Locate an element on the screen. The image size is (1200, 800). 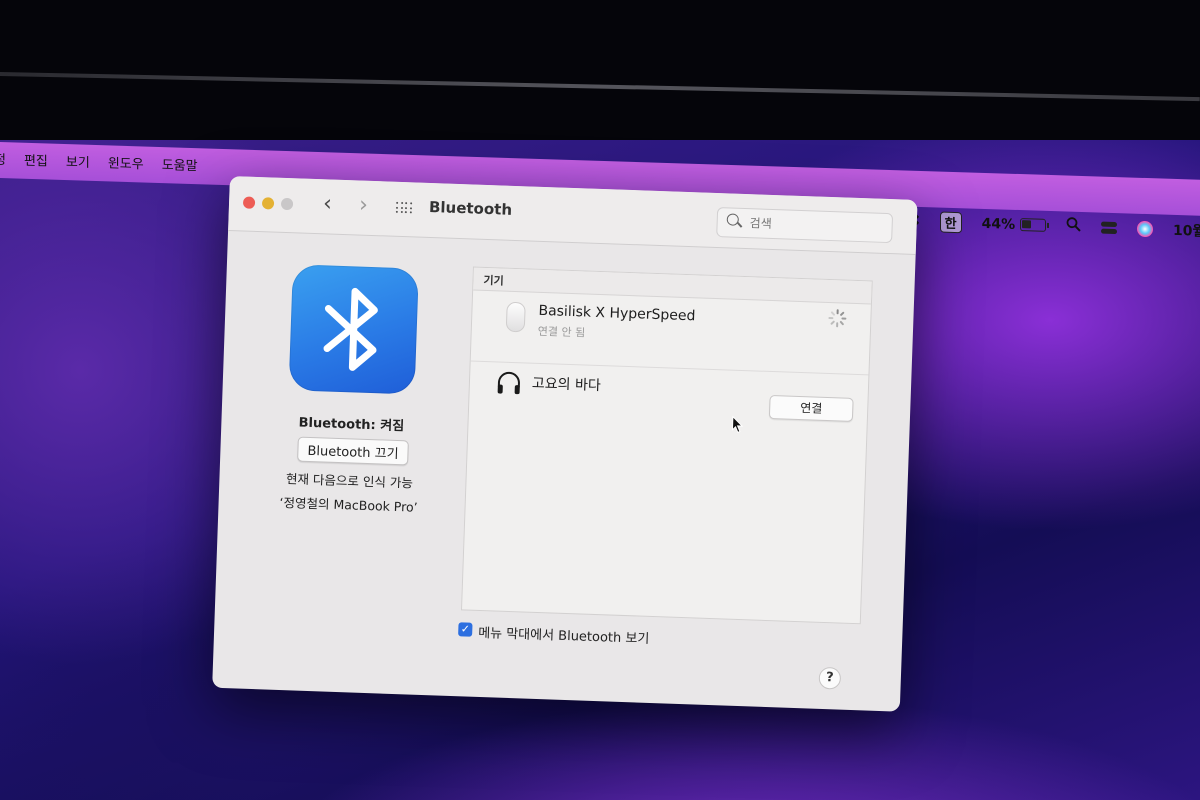
show-all-grid-icon is located at coordinates (403, 208).